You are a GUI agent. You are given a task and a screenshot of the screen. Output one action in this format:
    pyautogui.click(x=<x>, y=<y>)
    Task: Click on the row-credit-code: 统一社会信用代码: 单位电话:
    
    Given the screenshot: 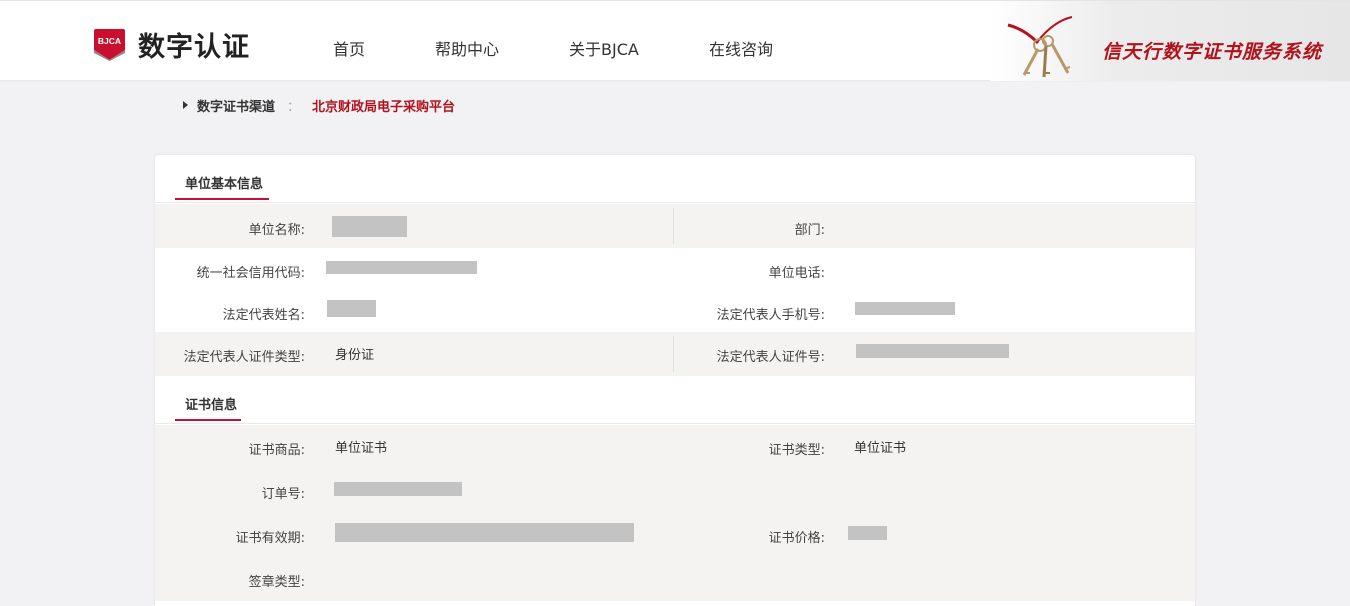 What is the action you would take?
    pyautogui.click(x=675, y=270)
    